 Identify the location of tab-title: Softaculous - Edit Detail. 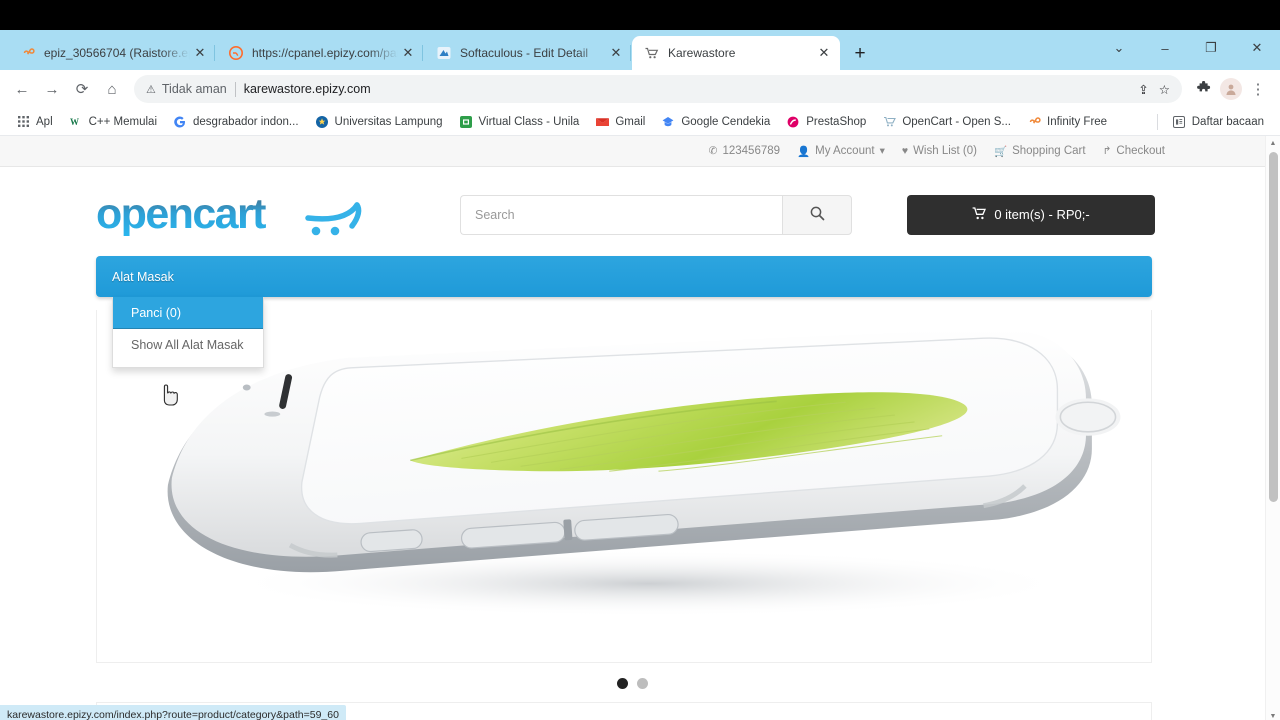
(524, 53).